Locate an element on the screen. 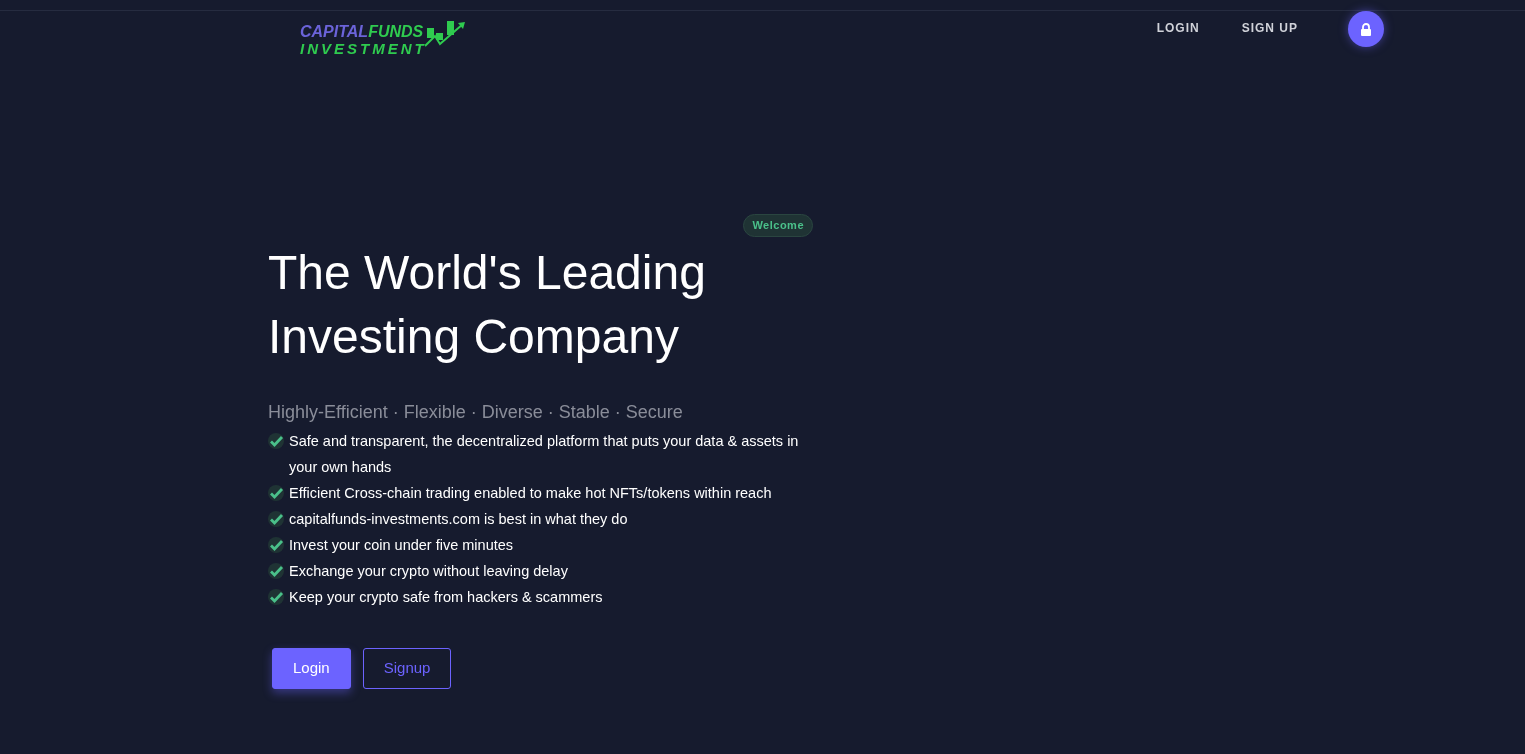 This screenshot has width=1525, height=754. hero-title: The World's Leading is located at coordinates (487, 273).